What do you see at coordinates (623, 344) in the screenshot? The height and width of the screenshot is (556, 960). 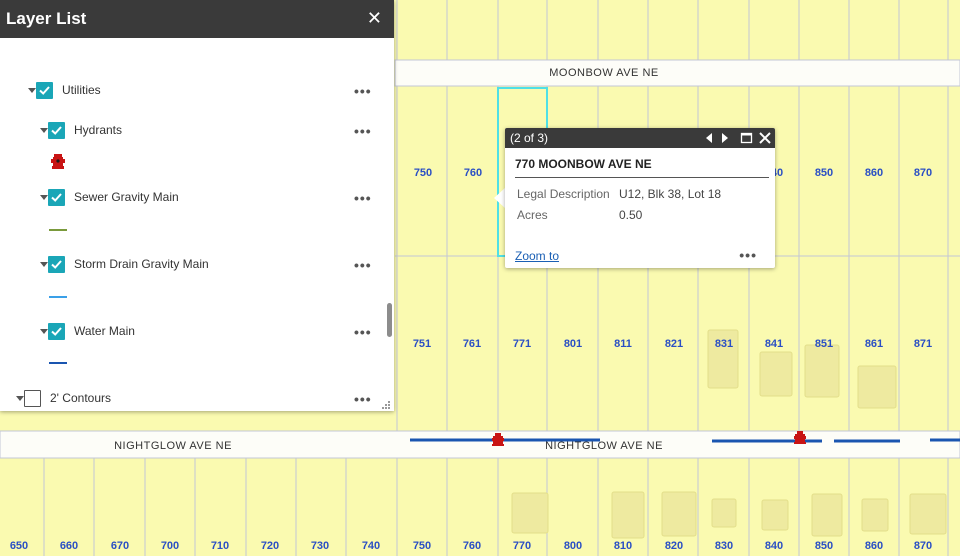 I see `parcel-number-label: 811` at bounding box center [623, 344].